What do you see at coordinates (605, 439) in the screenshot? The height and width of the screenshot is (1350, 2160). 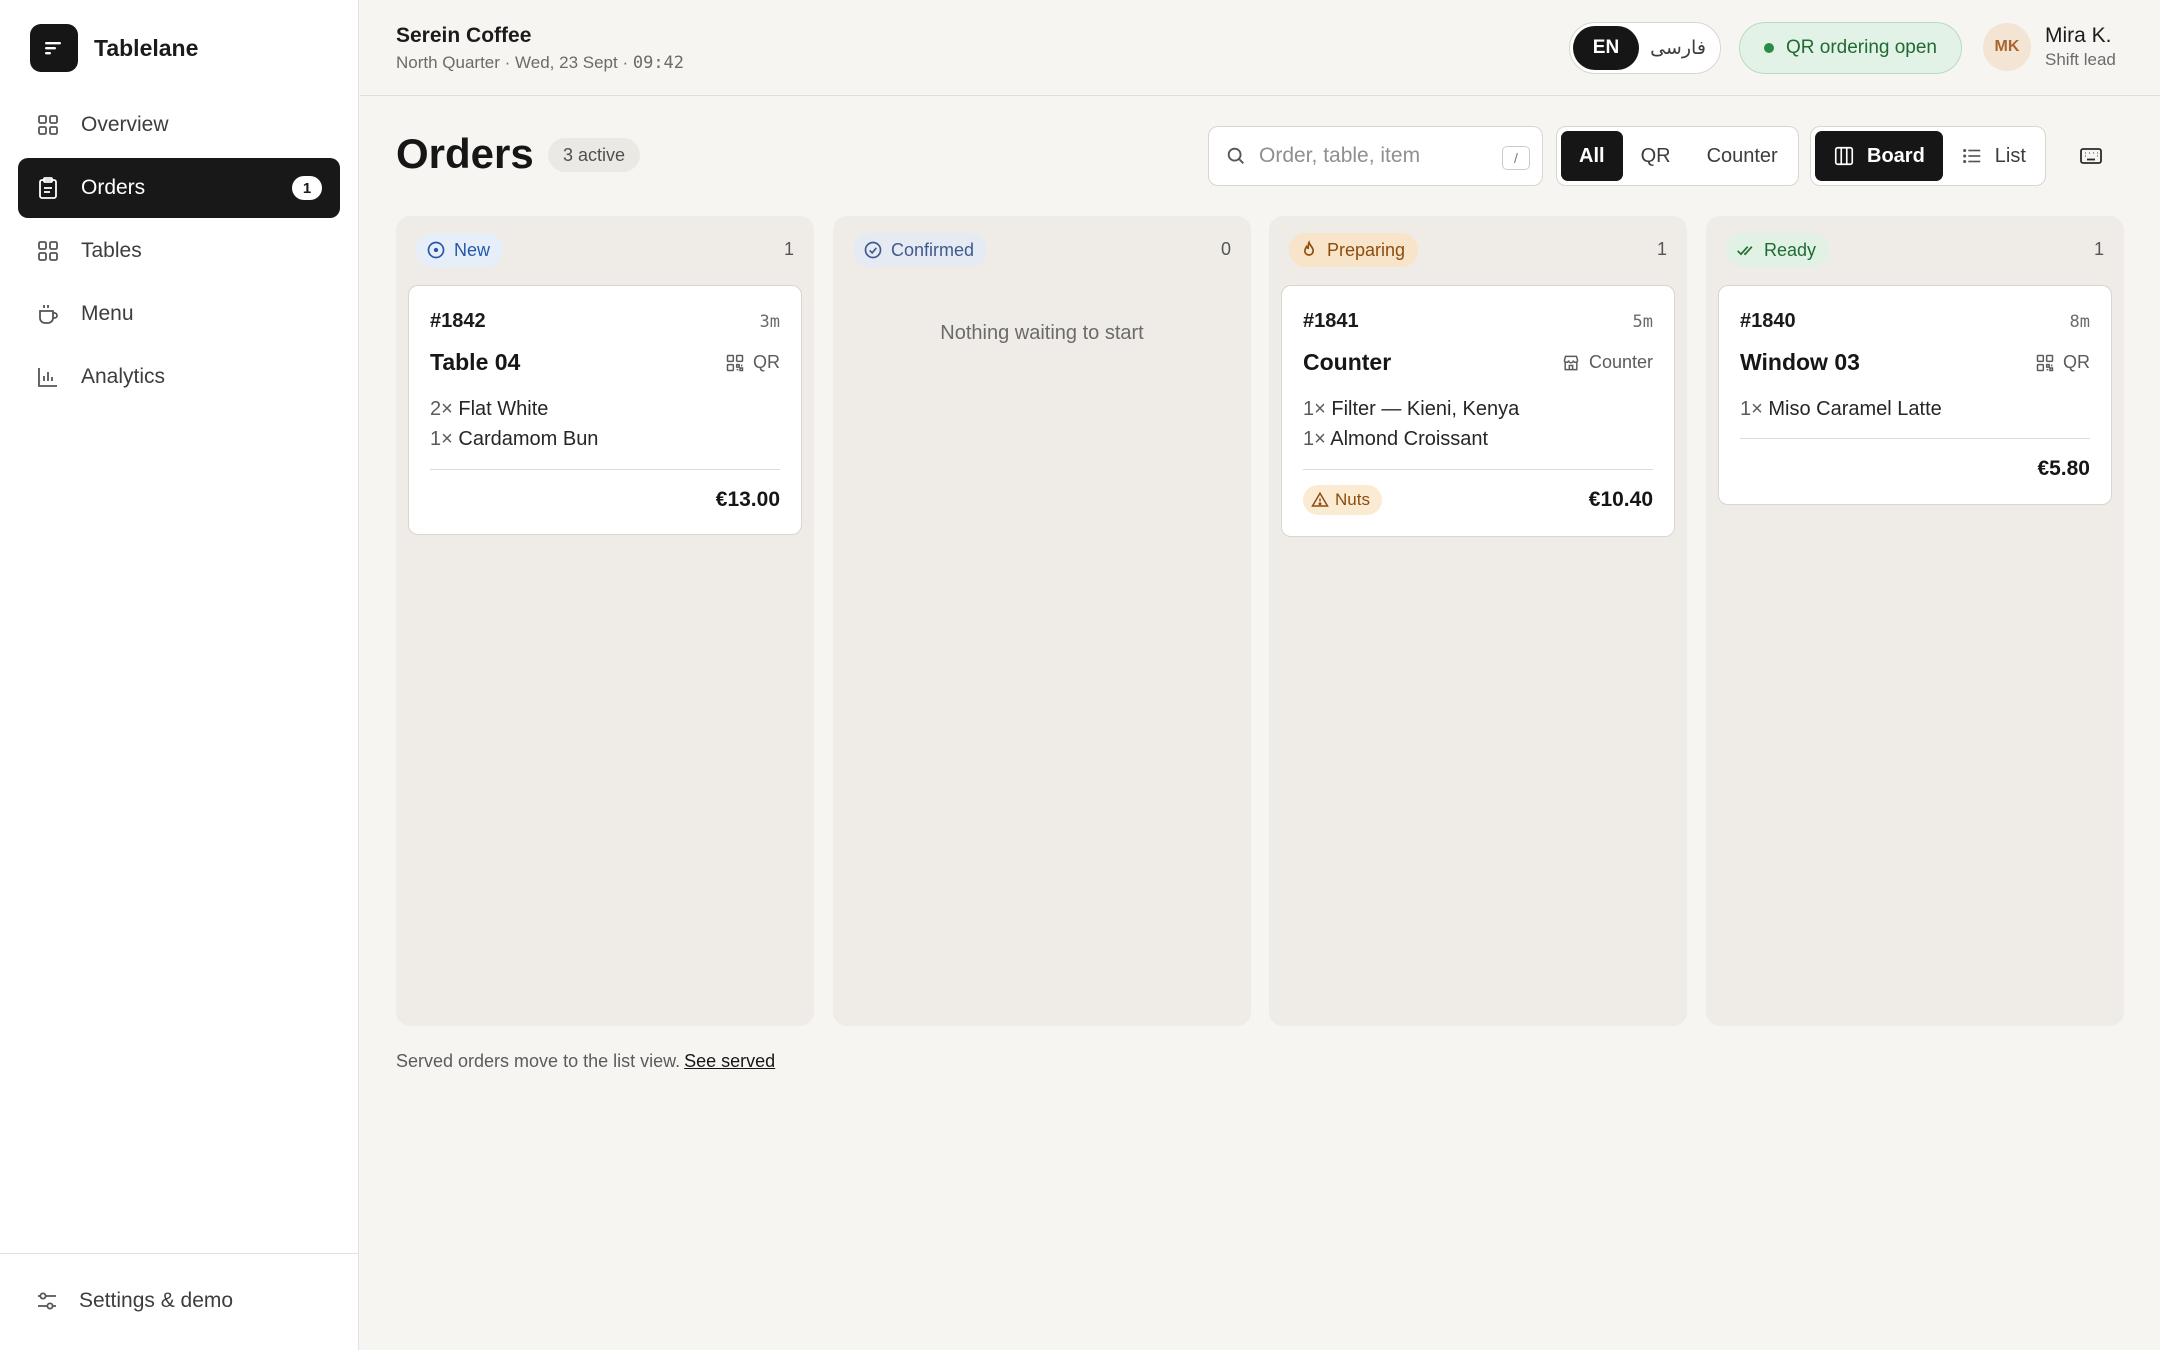 I see `list-item: 1× Cardamom Bun` at bounding box center [605, 439].